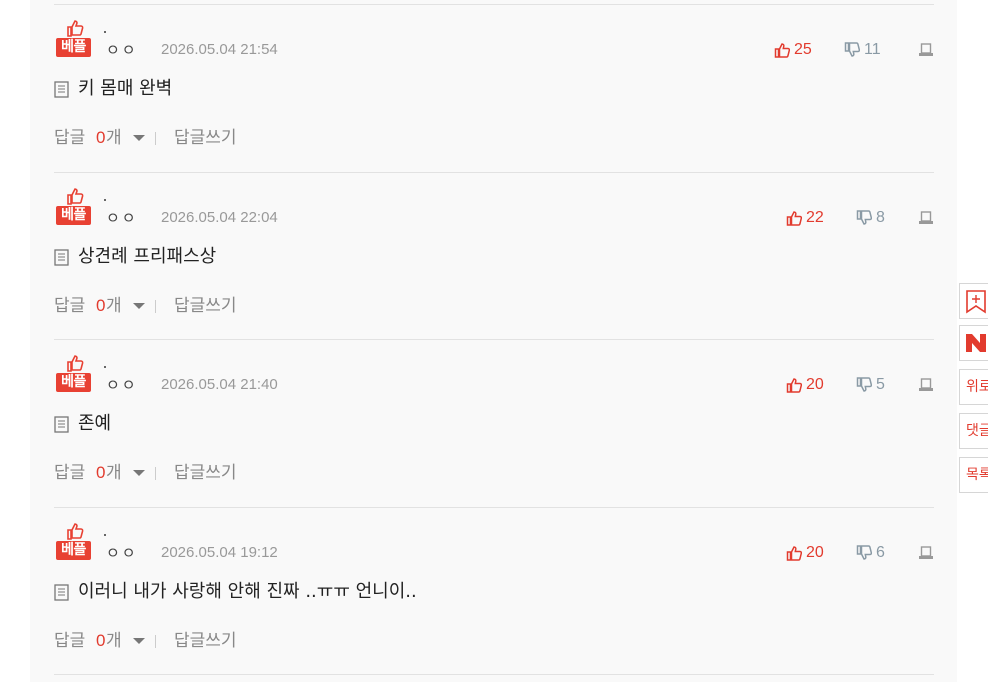 The height and width of the screenshot is (682, 988). I want to click on scroll-top-button: 위로, so click(973, 387).